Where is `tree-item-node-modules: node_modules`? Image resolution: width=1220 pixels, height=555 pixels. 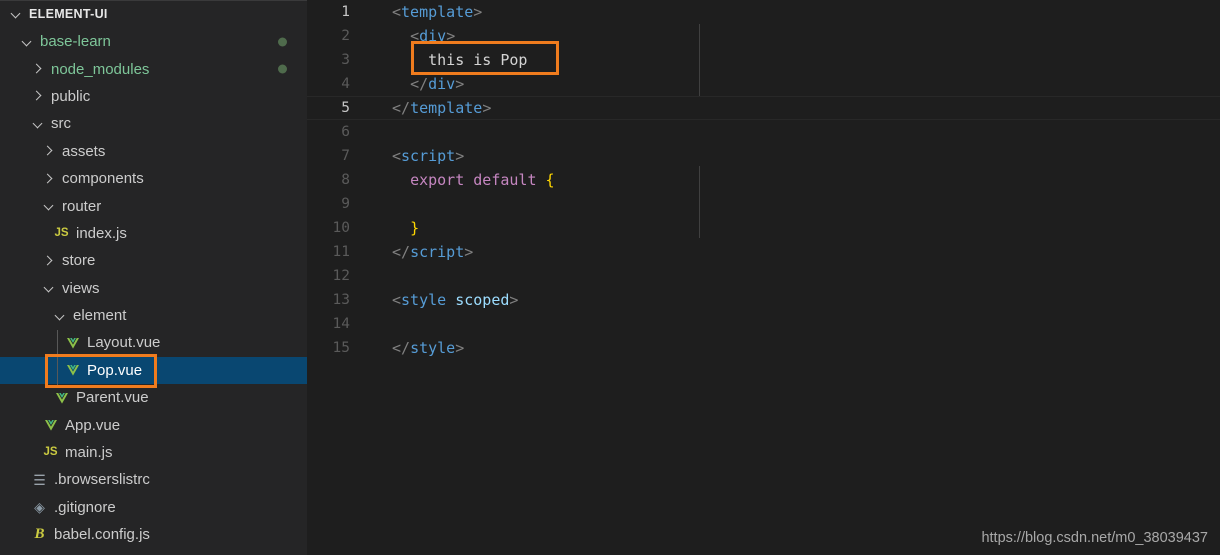
tree-item-node-modules: node_modules is located at coordinates (153, 68).